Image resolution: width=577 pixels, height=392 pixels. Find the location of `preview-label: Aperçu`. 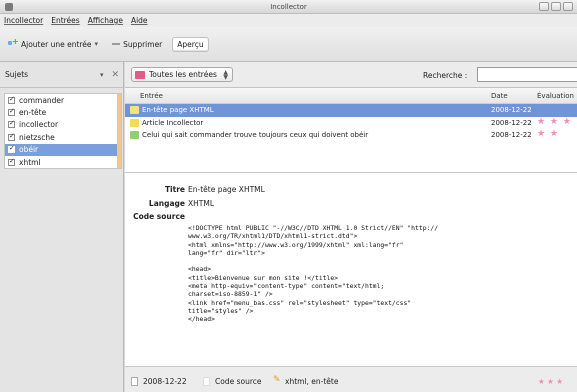

preview-label: Aperçu is located at coordinates (190, 44).